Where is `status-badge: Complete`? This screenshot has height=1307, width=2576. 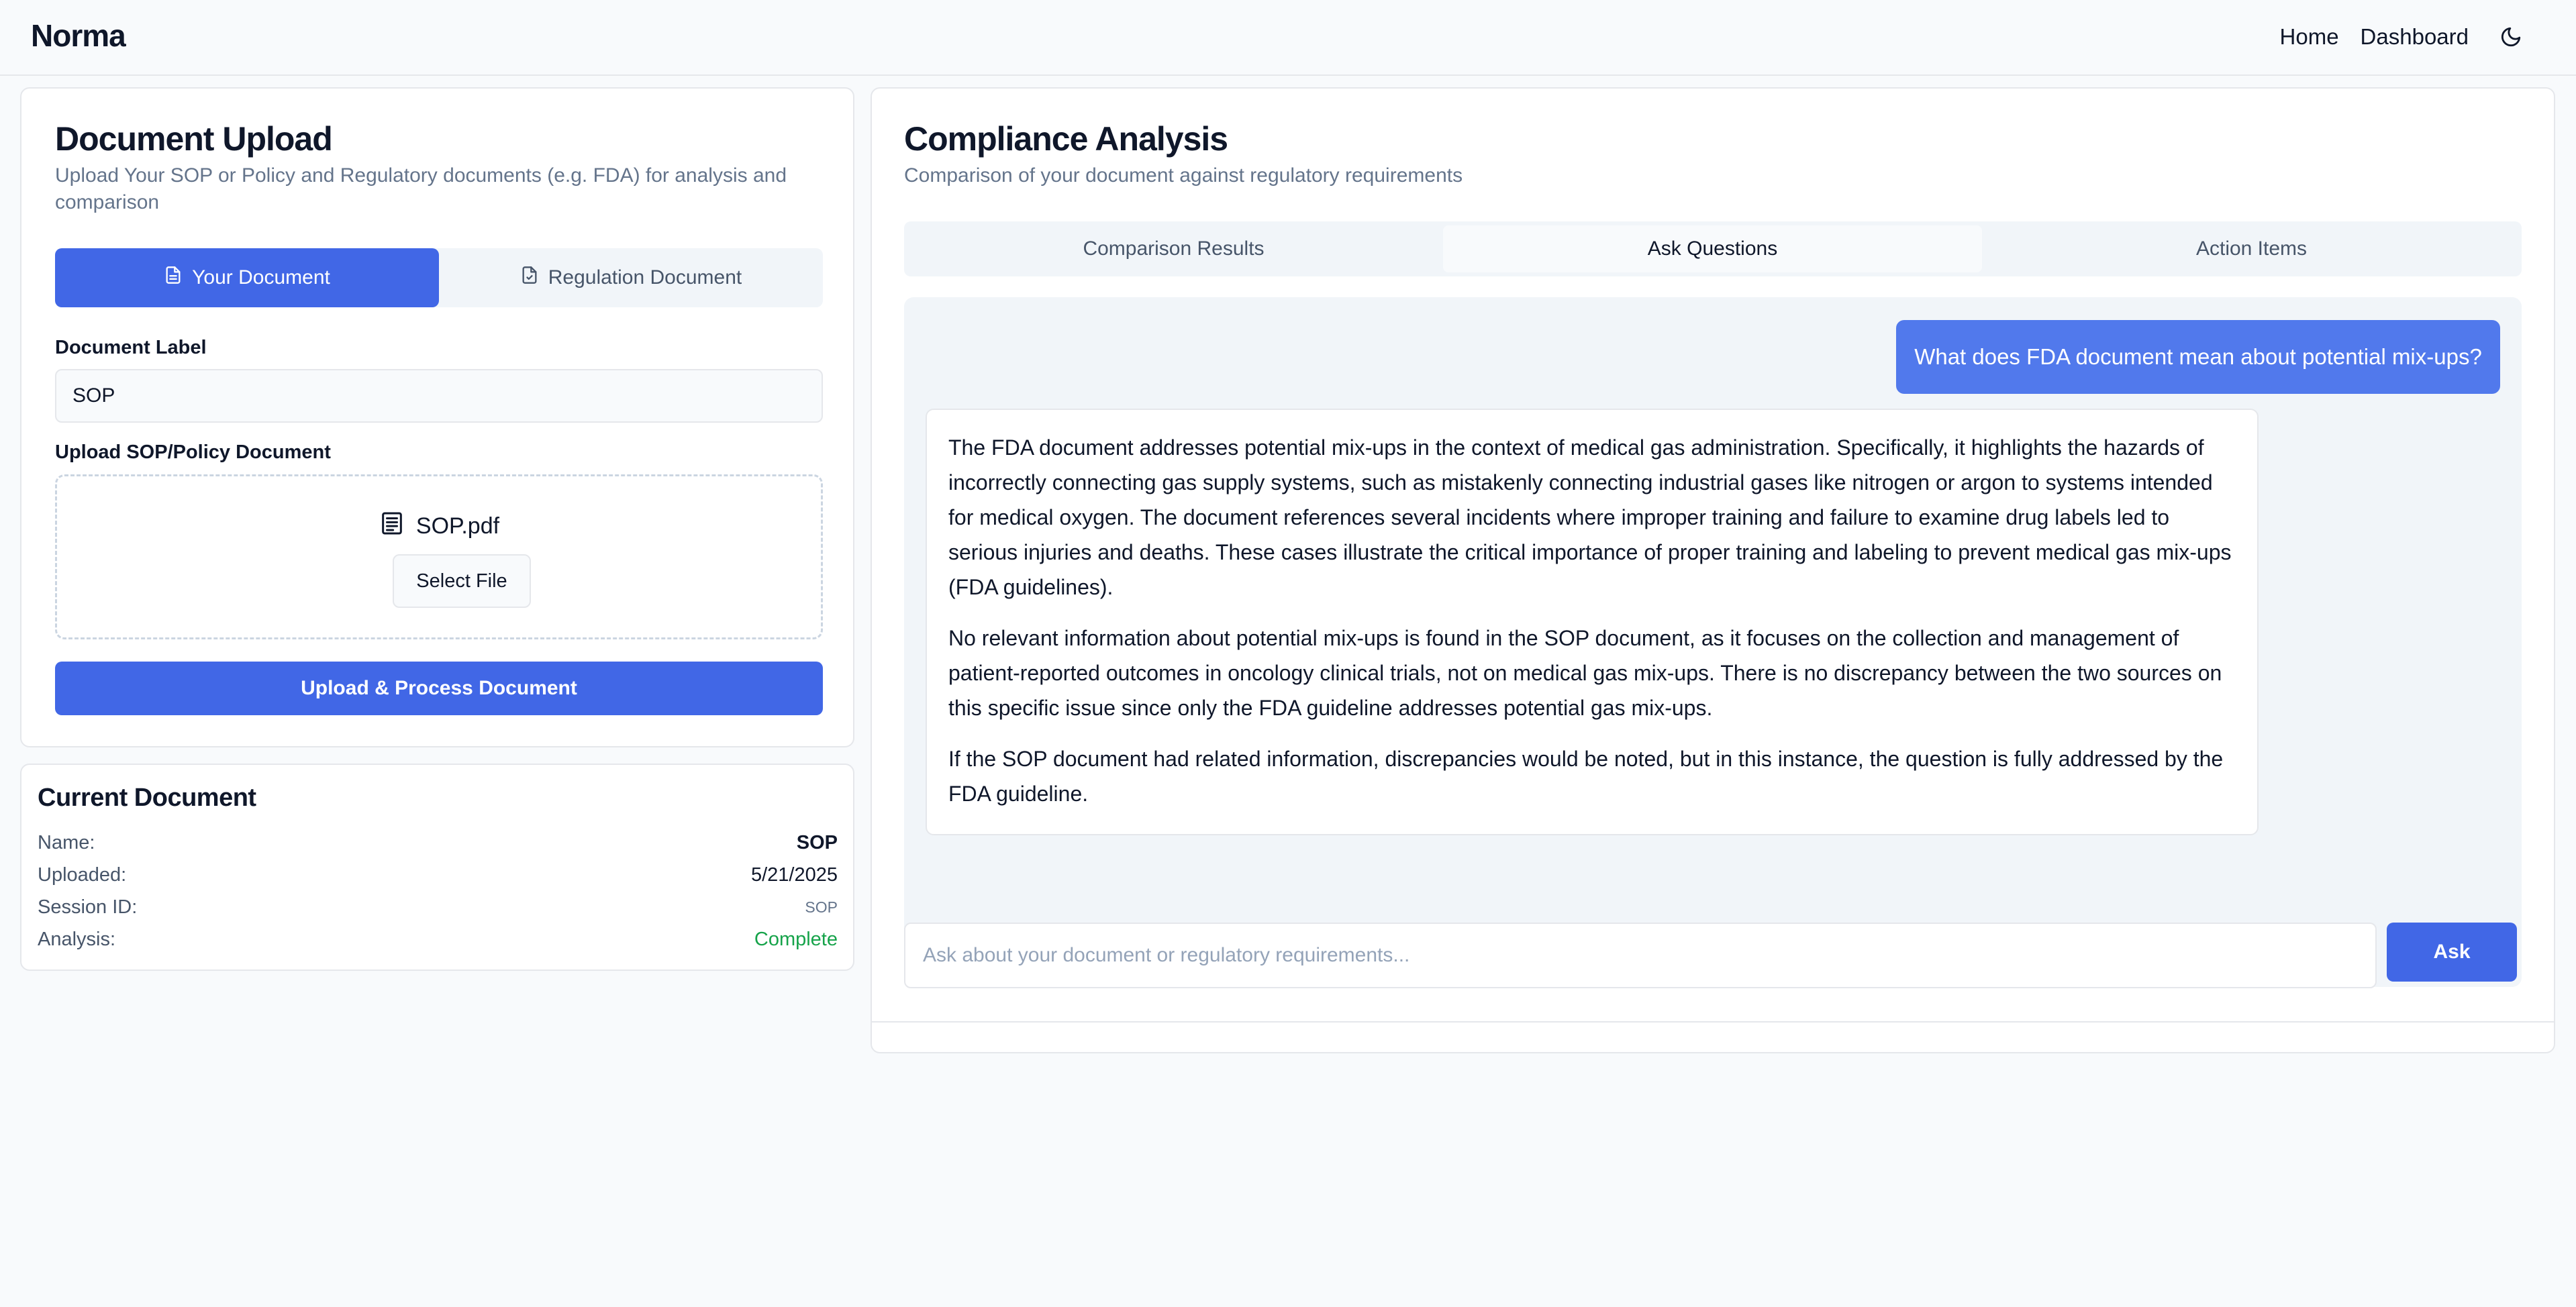 status-badge: Complete is located at coordinates (796, 939).